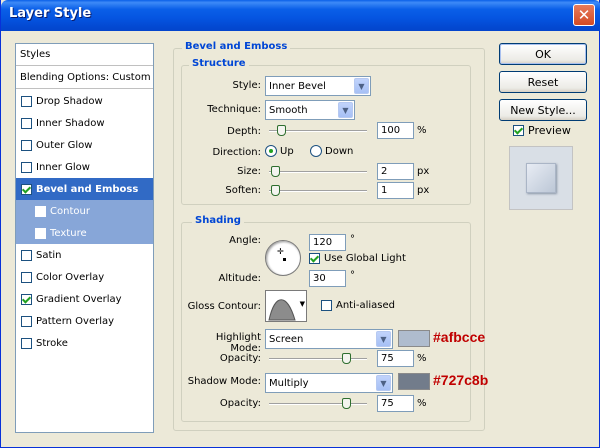 Image resolution: width=600 pixels, height=448 pixels. What do you see at coordinates (310, 110) in the screenshot?
I see `technique-select: Smooth ▼` at bounding box center [310, 110].